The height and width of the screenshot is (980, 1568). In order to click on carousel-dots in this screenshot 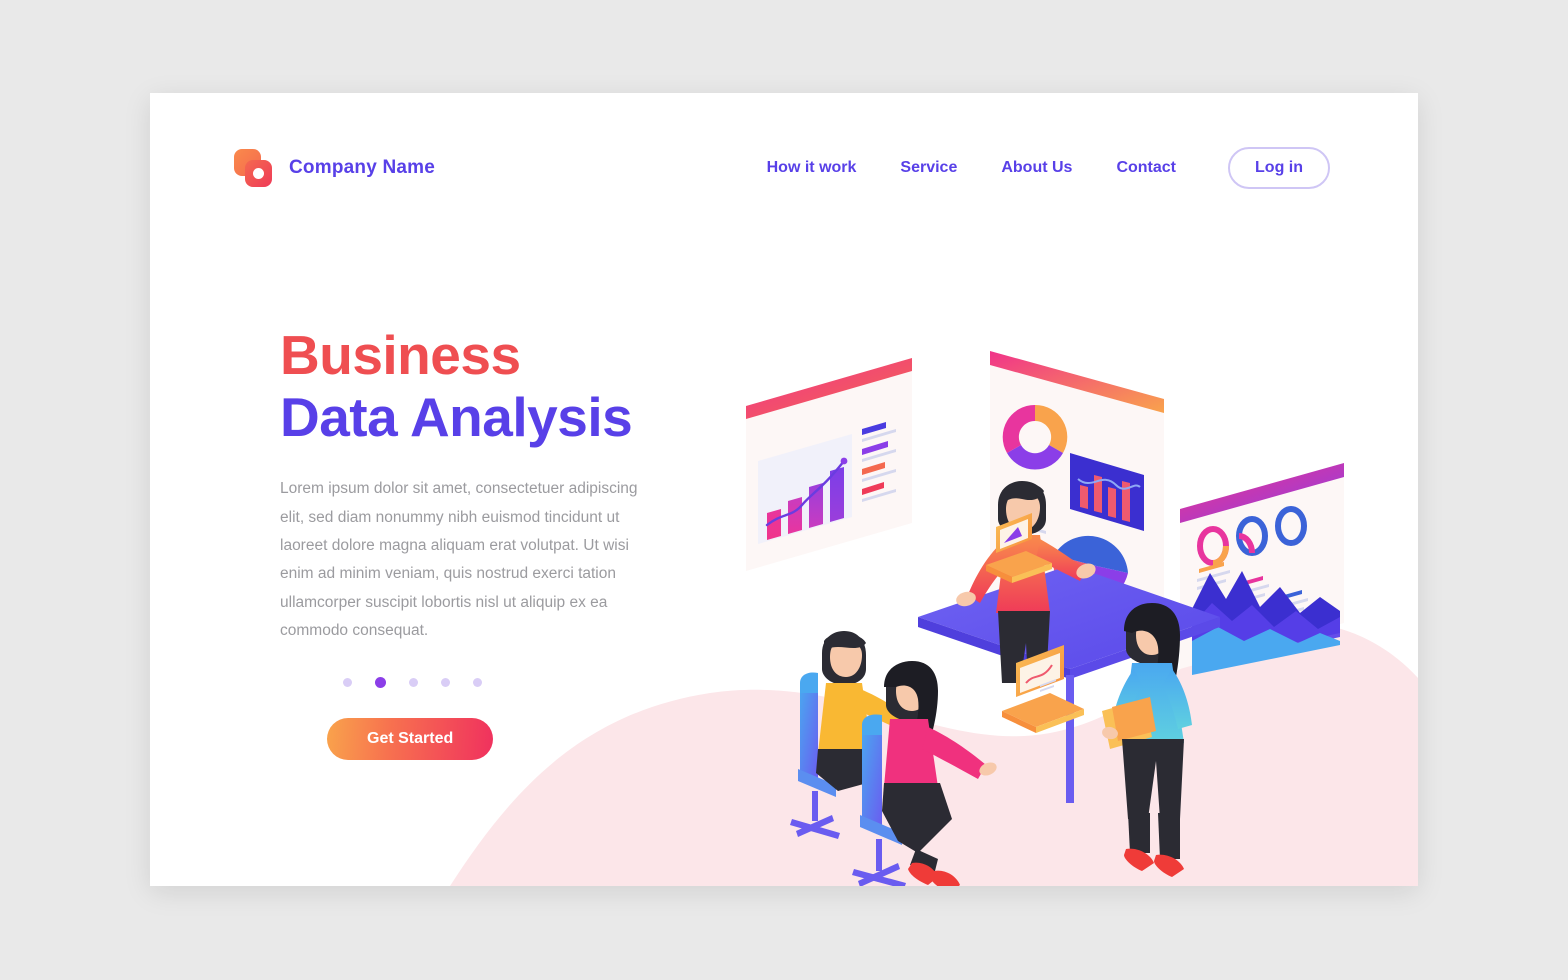, I will do `click(526, 683)`.